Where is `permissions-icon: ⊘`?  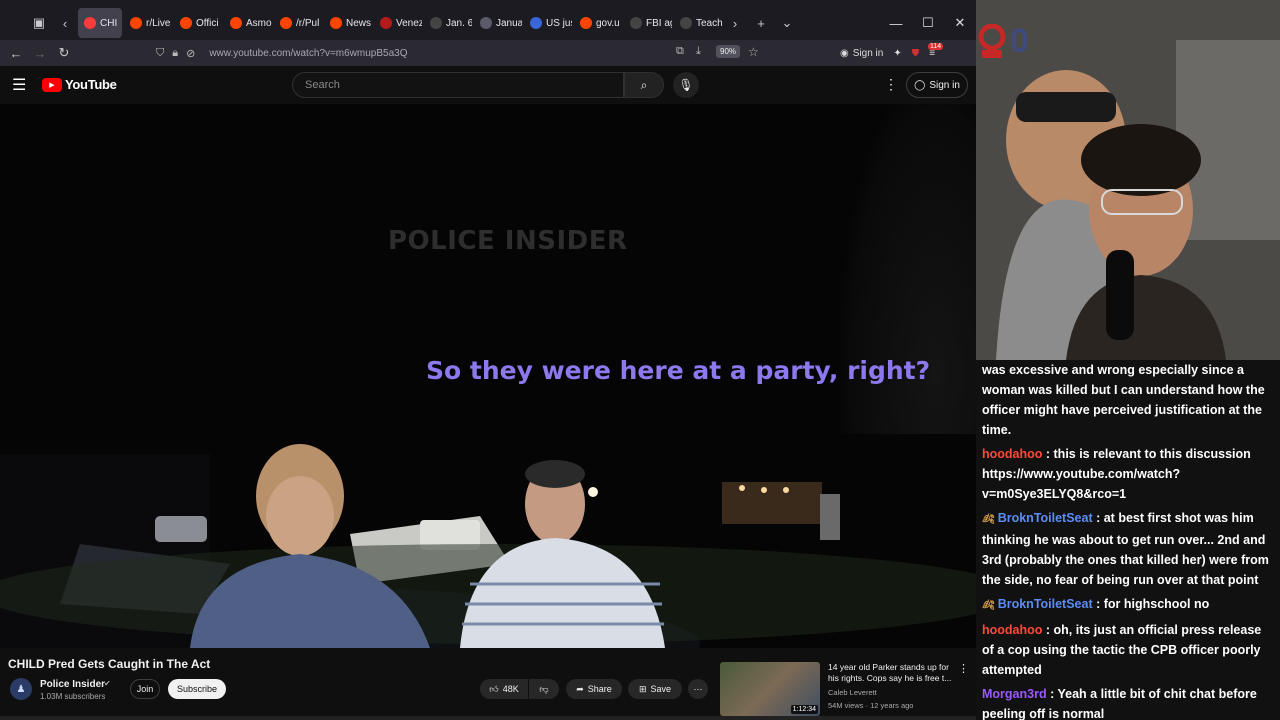
permissions-icon: ⊘ is located at coordinates (190, 53).